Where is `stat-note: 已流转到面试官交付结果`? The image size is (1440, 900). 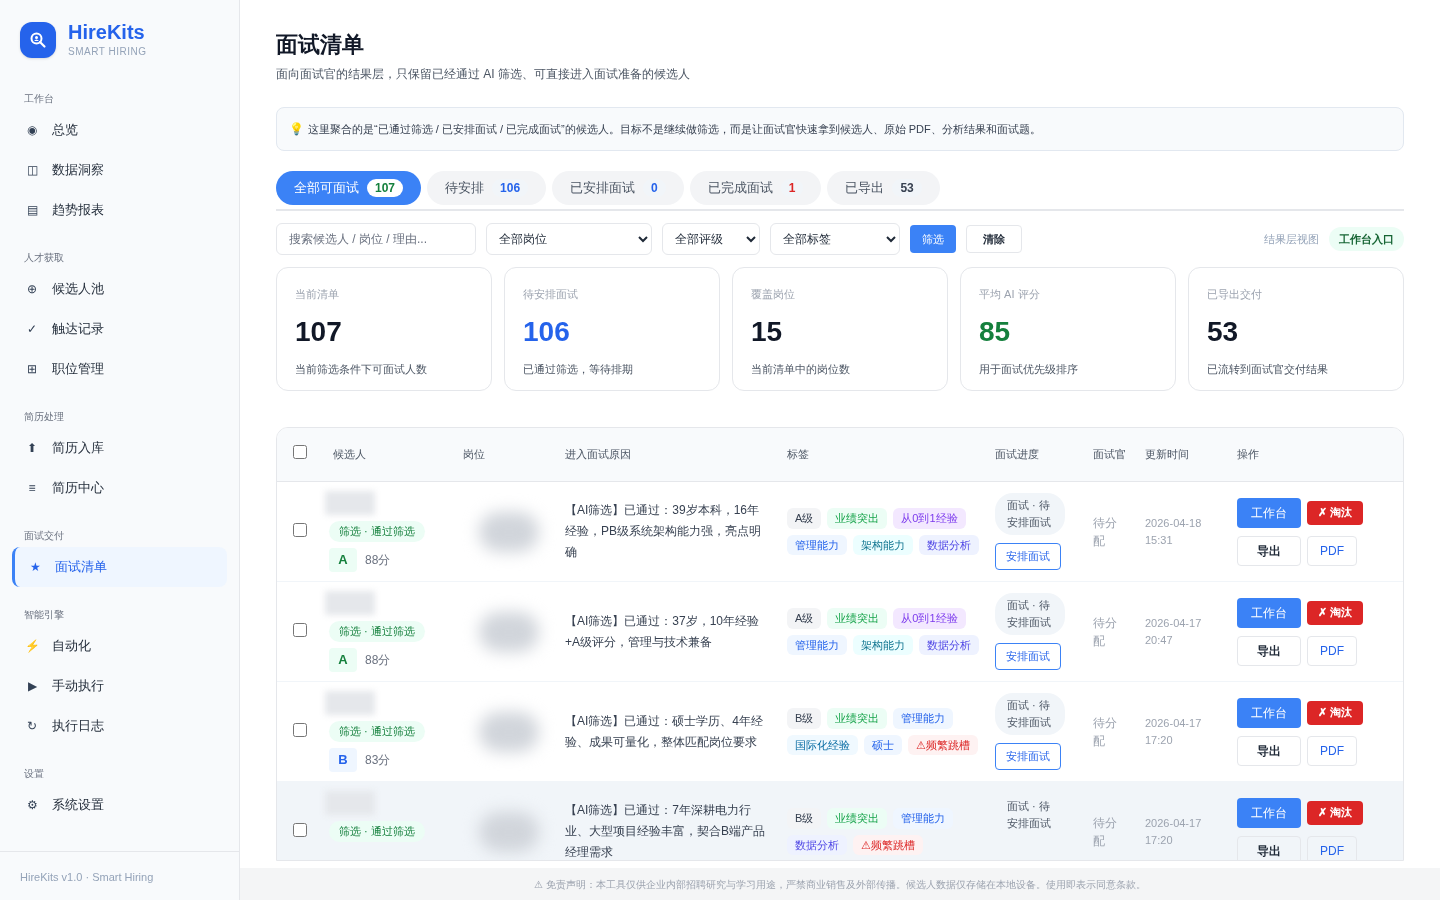 stat-note: 已流转到面试官交付结果 is located at coordinates (1268, 369).